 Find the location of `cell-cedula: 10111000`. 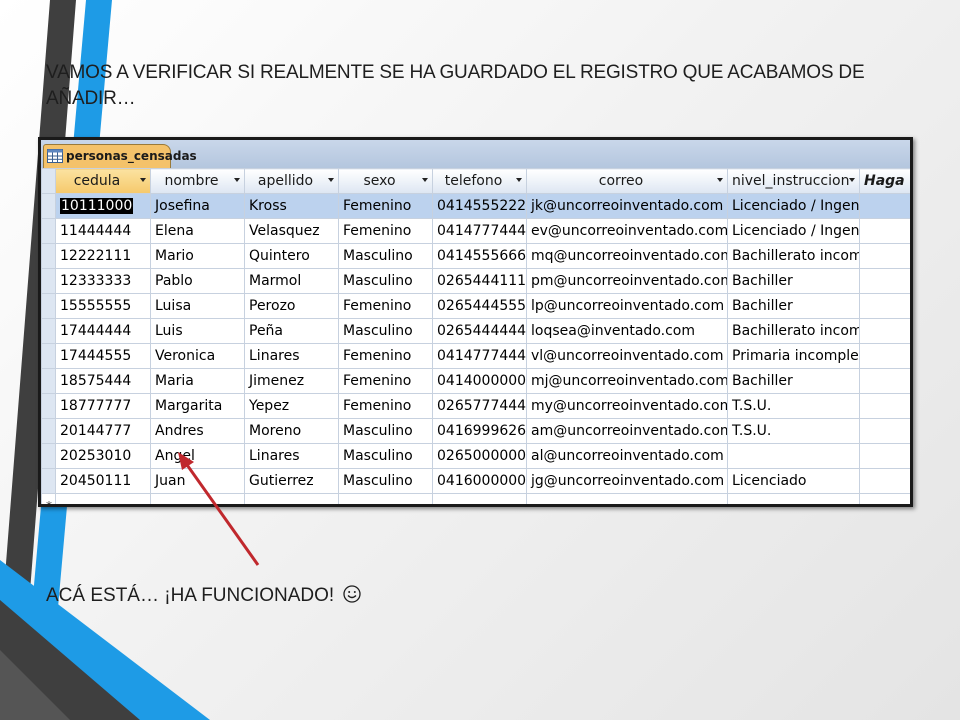

cell-cedula: 10111000 is located at coordinates (103, 206).